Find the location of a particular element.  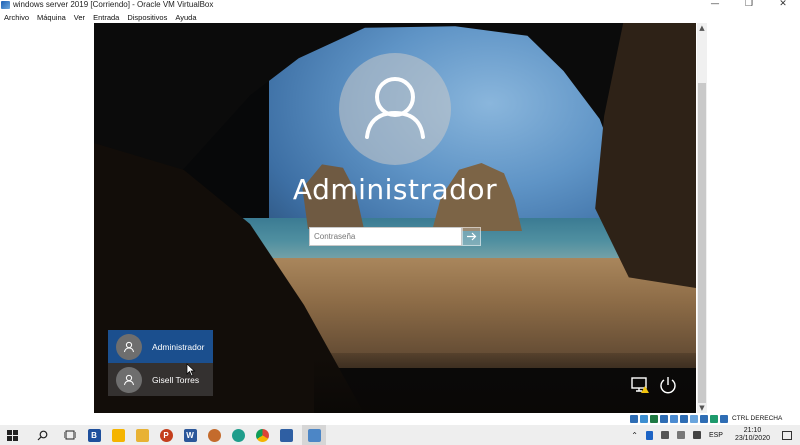

network-warning-icon is located at coordinates (640, 385).